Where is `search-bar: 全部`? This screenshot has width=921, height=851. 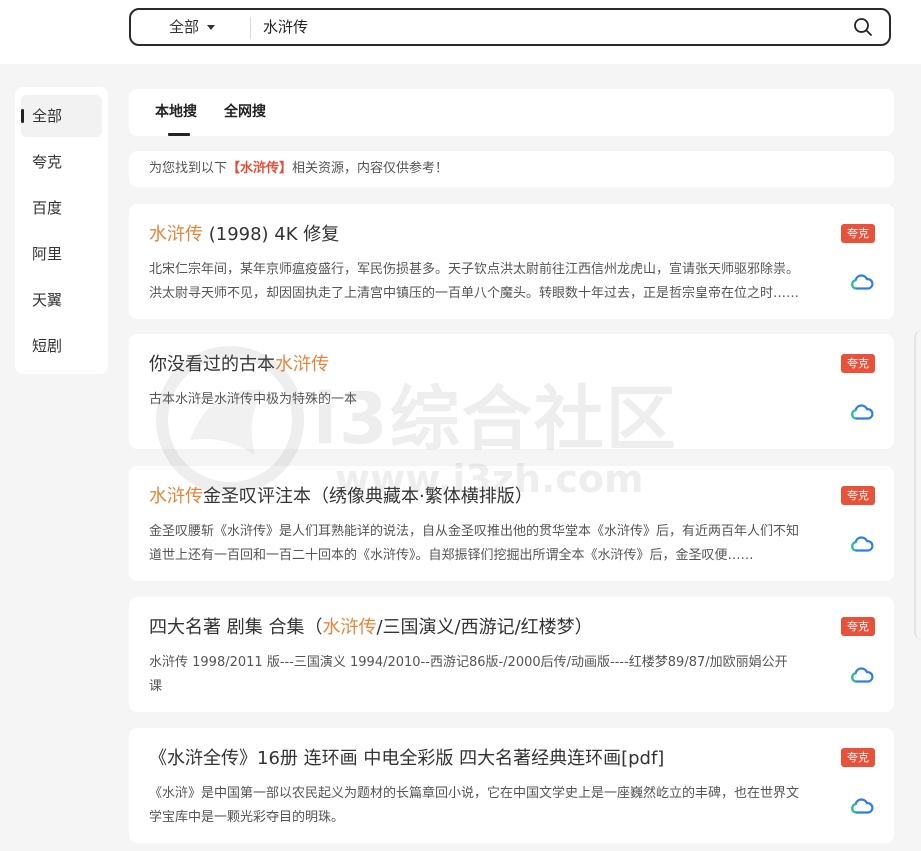
search-bar: 全部 is located at coordinates (510, 27).